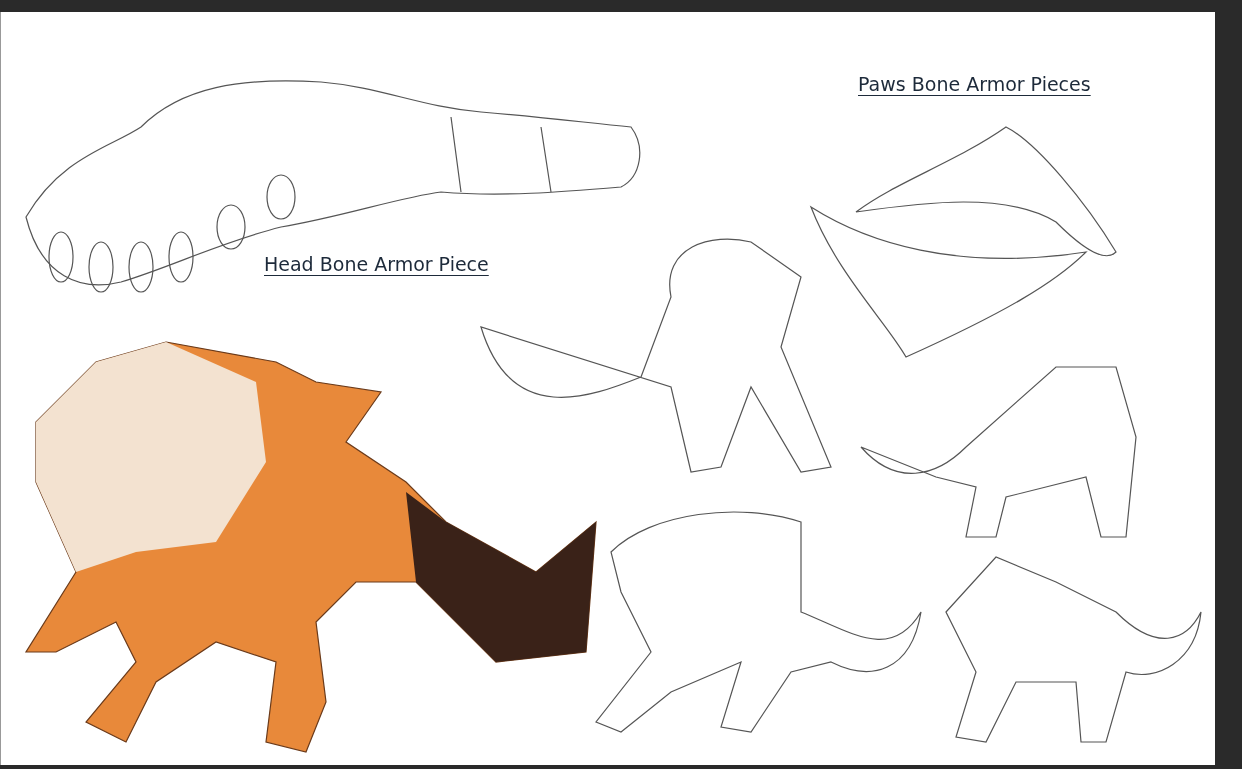  I want to click on section-heading: Paws Bone Armor Pieces, so click(974, 84).